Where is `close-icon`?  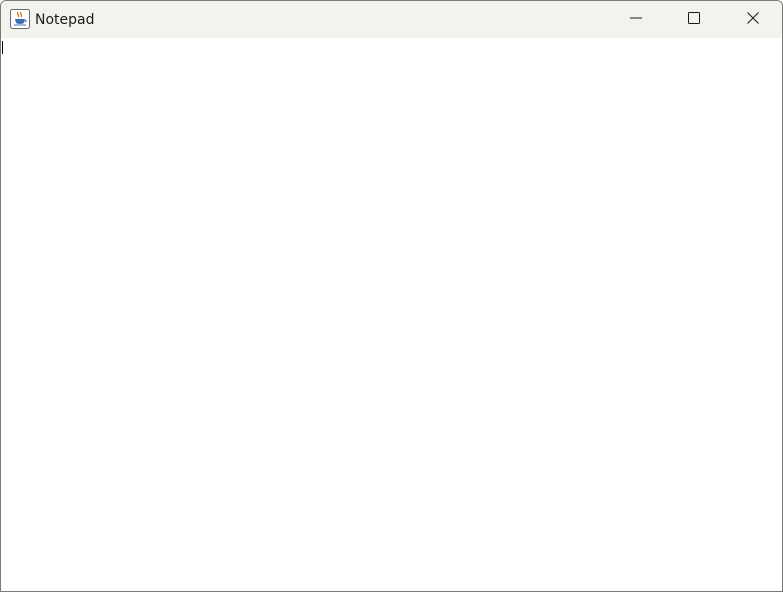 close-icon is located at coordinates (753, 19).